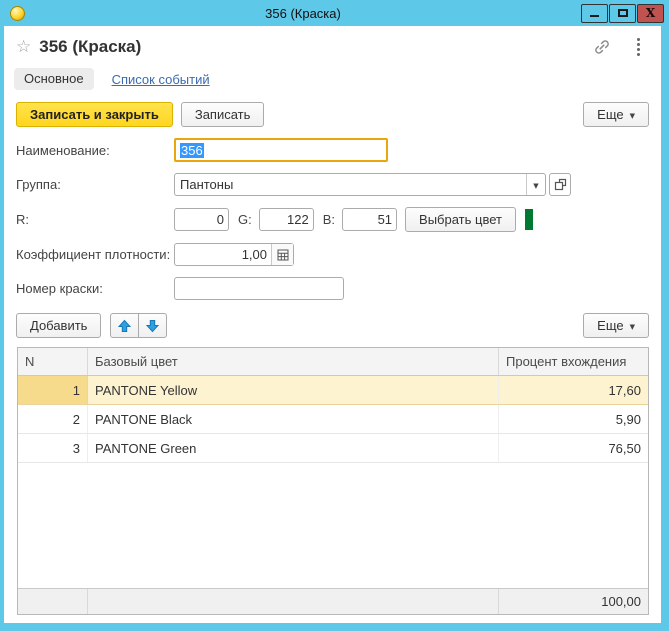 The height and width of the screenshot is (631, 669). Describe the element at coordinates (245, 219) in the screenshot. I see `g-field-label: G:` at that location.